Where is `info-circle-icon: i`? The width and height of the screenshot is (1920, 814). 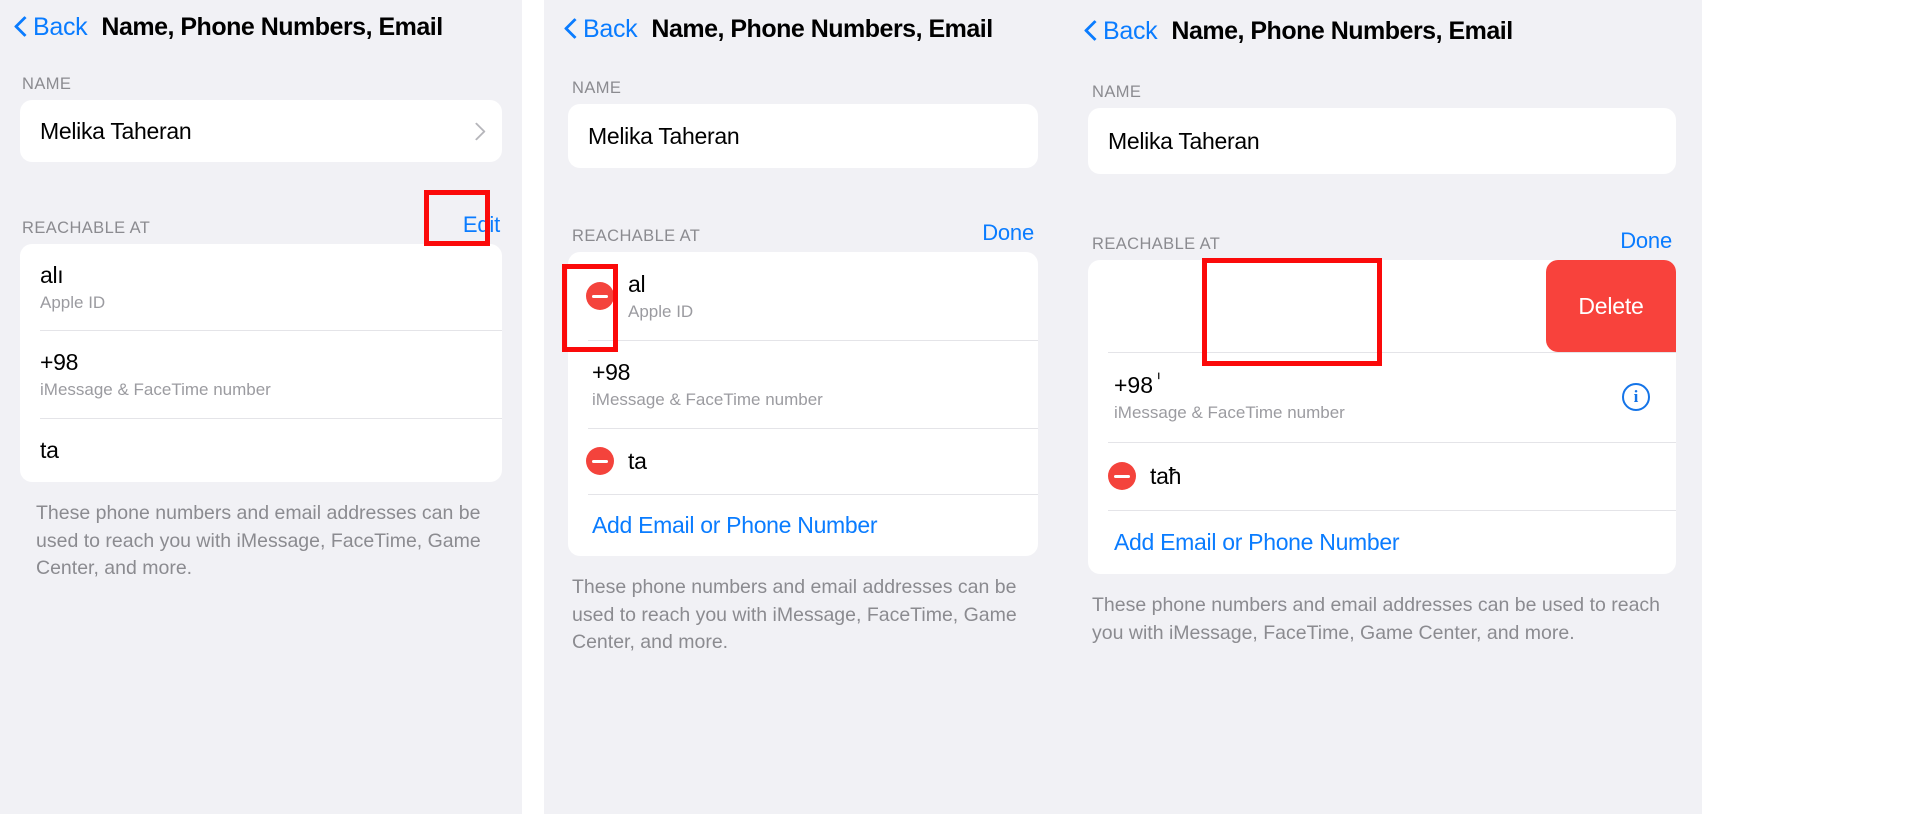 info-circle-icon: i is located at coordinates (1636, 397).